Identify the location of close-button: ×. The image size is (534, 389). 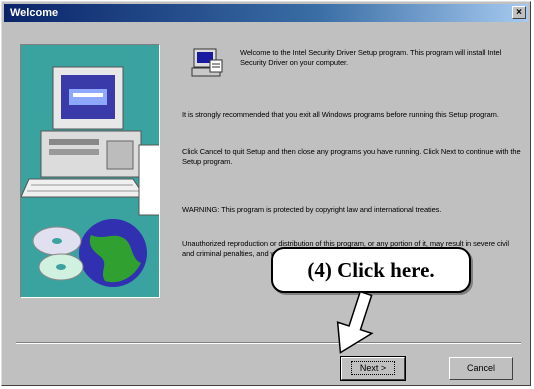
(519, 12).